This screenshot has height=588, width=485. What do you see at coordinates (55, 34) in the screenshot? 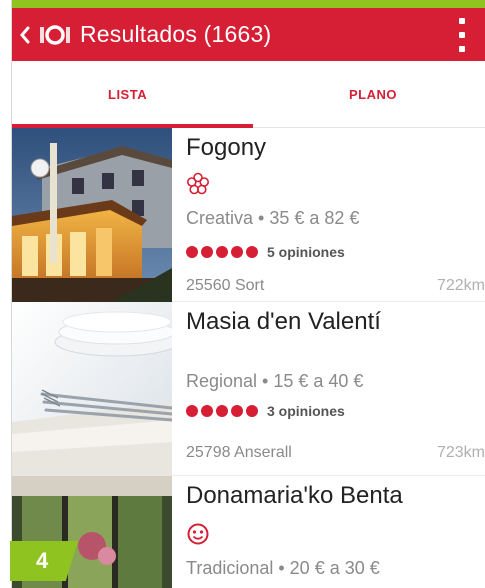
I see `guide-logo-icon` at bounding box center [55, 34].